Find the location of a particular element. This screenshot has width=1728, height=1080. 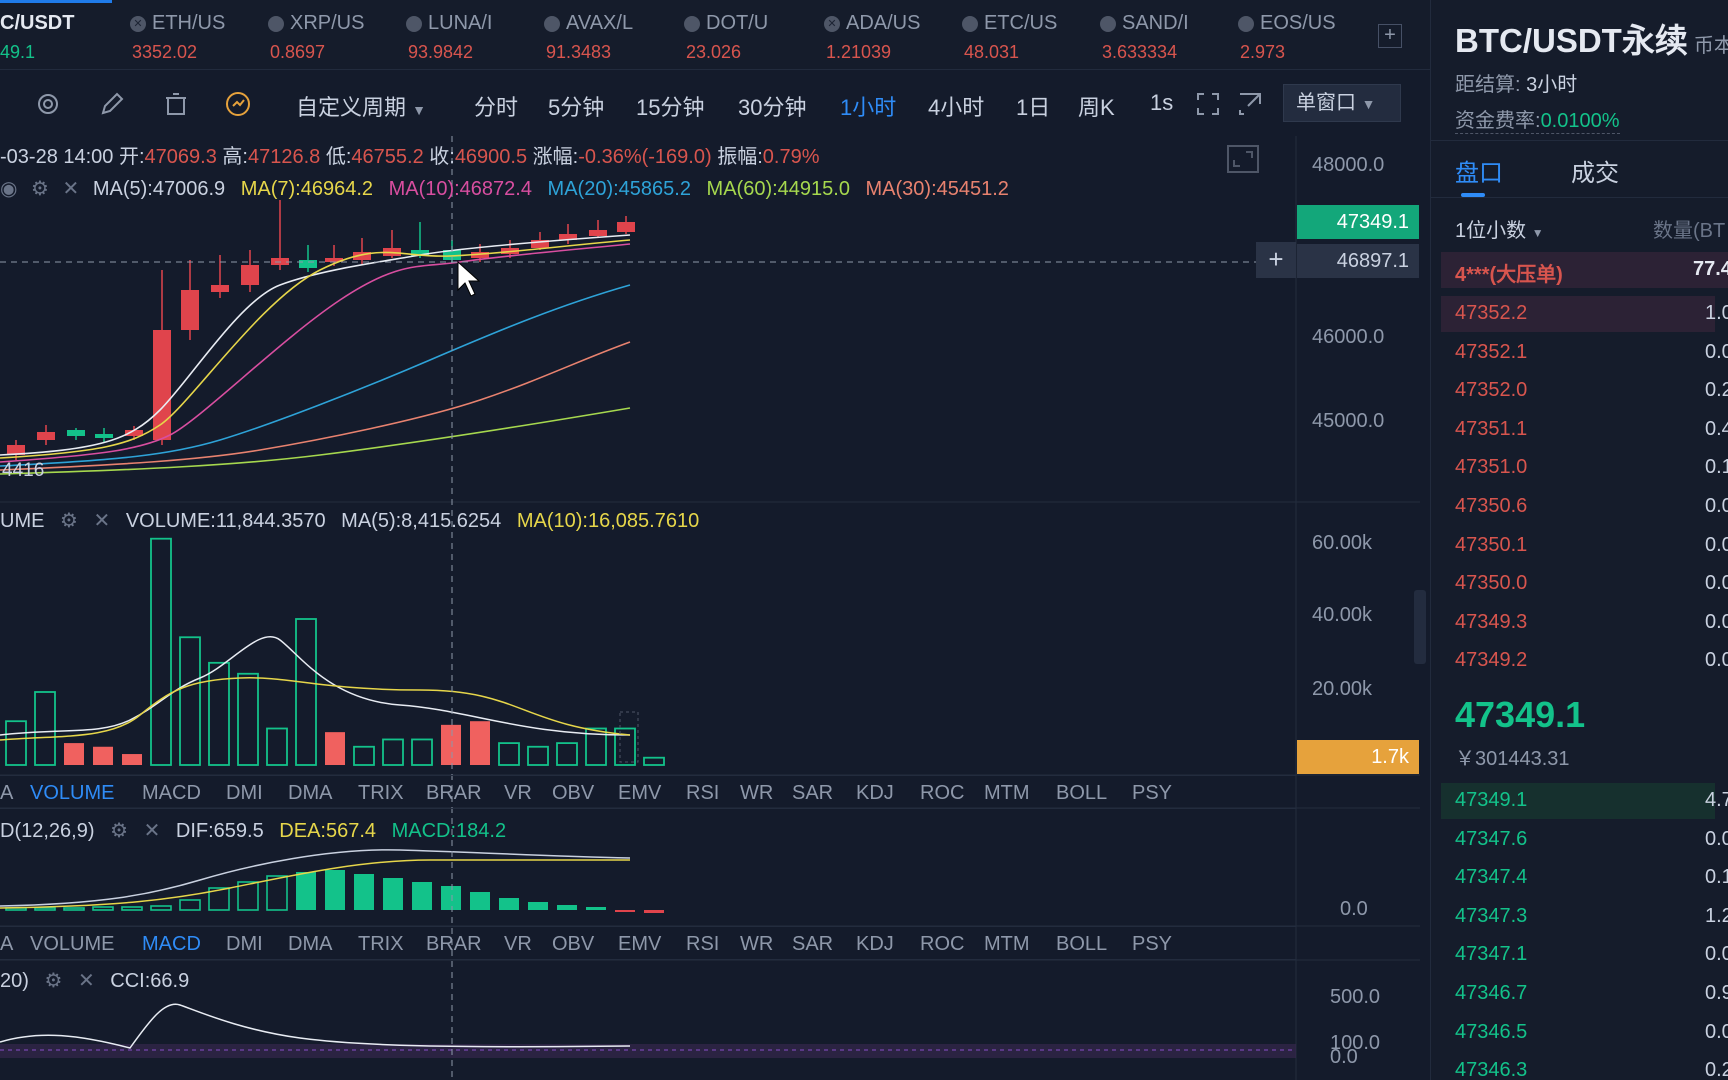

ask-row: 47350.6 0.0 is located at coordinates (1591, 507).